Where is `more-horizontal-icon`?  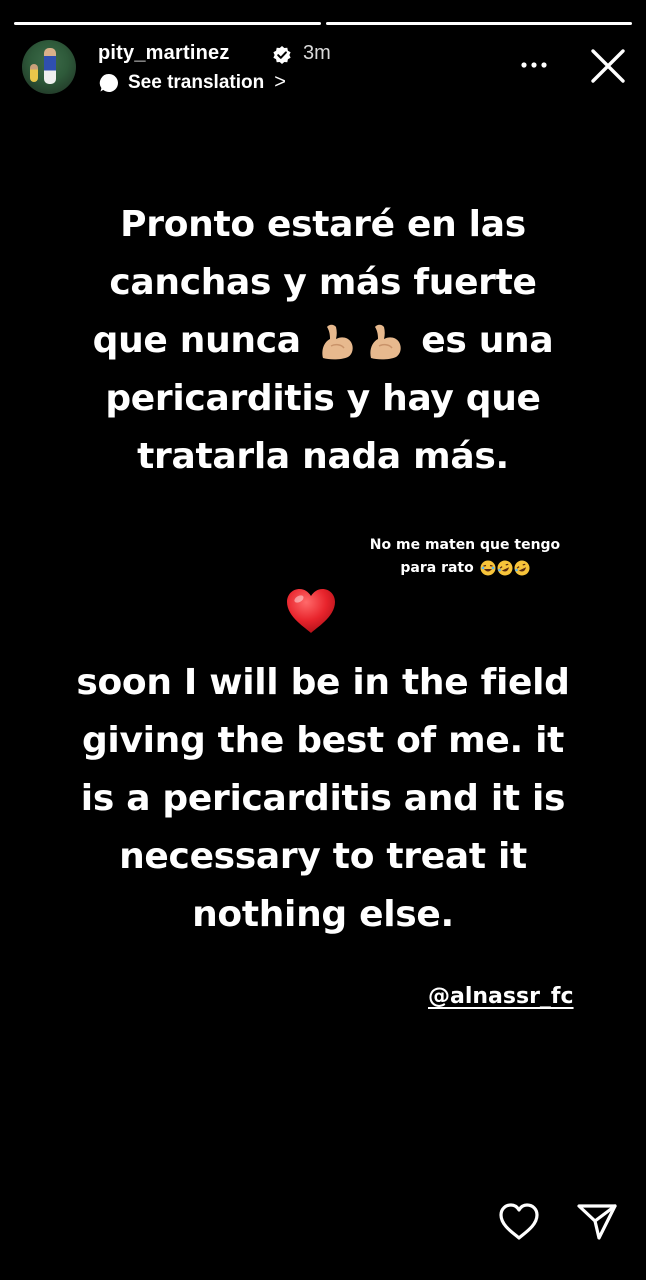 more-horizontal-icon is located at coordinates (534, 65).